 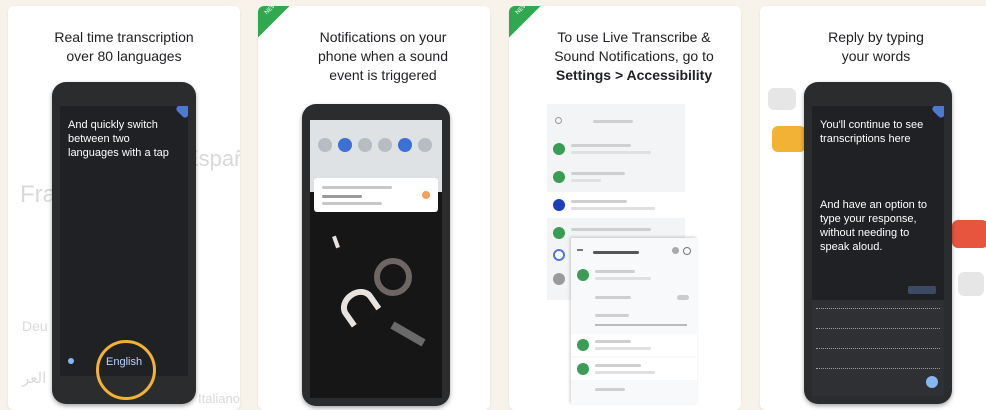 I want to click on caption-line: Reply by typing, so click(x=876, y=37).